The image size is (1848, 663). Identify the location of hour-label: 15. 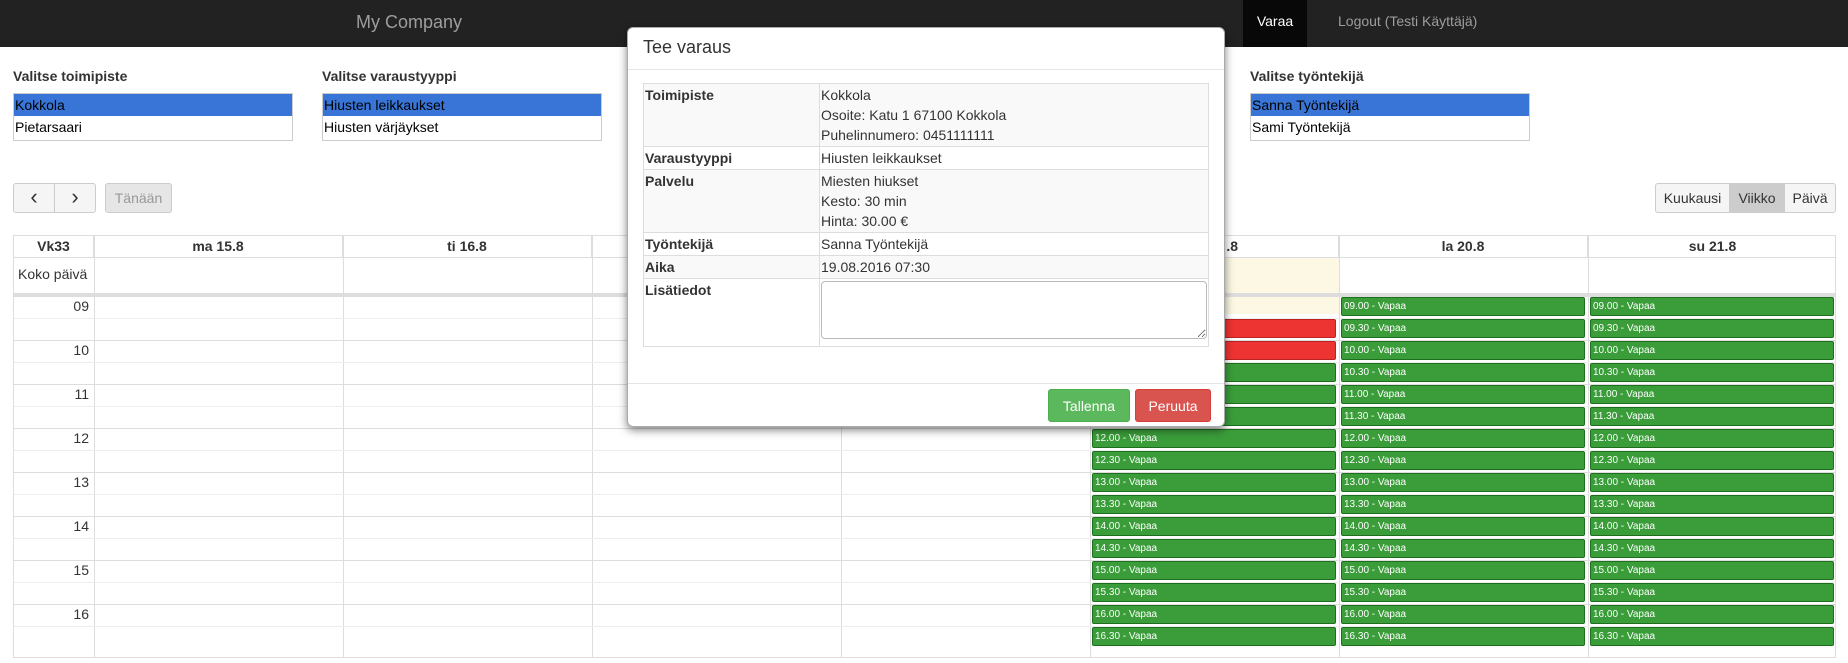
(81, 570).